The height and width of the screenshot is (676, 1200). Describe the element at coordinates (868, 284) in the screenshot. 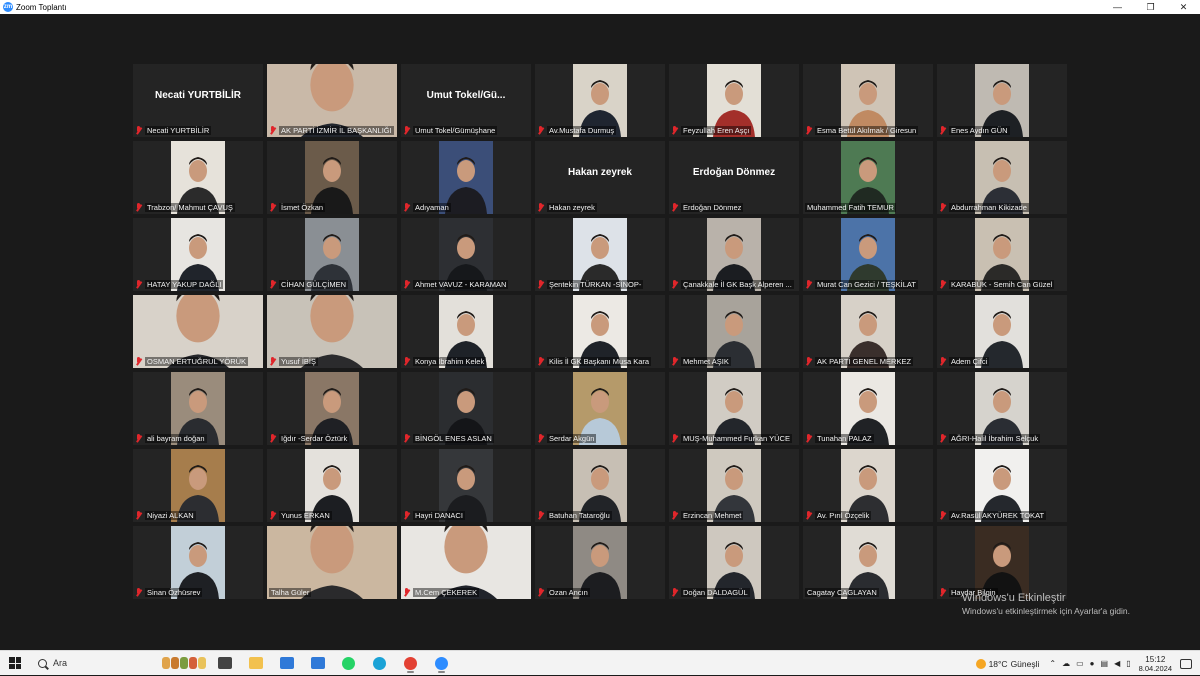

I see `participant-label: Murat Can Gezici / TEŞKİLAT` at that location.